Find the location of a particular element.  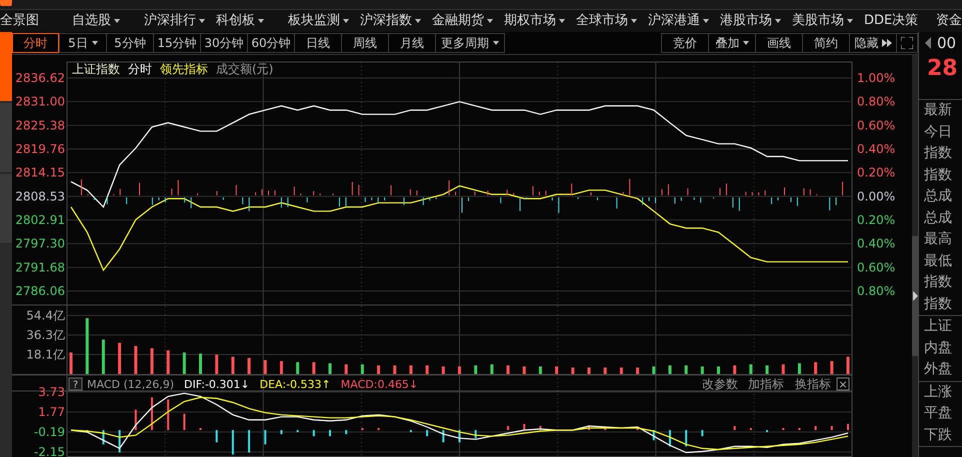

indicator-link: 加指标 is located at coordinates (766, 384).